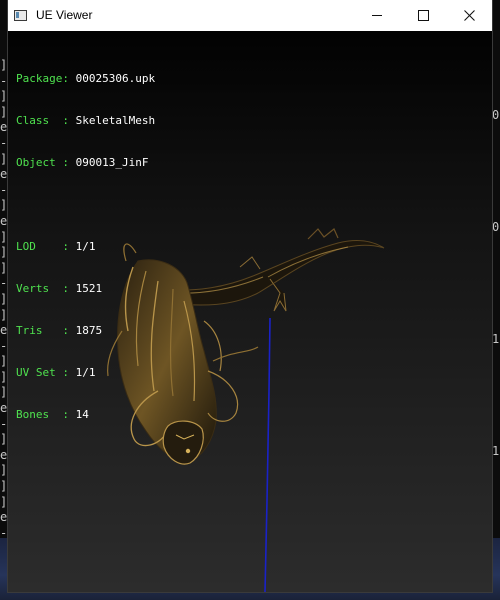 This screenshot has width=500, height=600. I want to click on info-row-package: Package: 00025306.upk, so click(85, 79).